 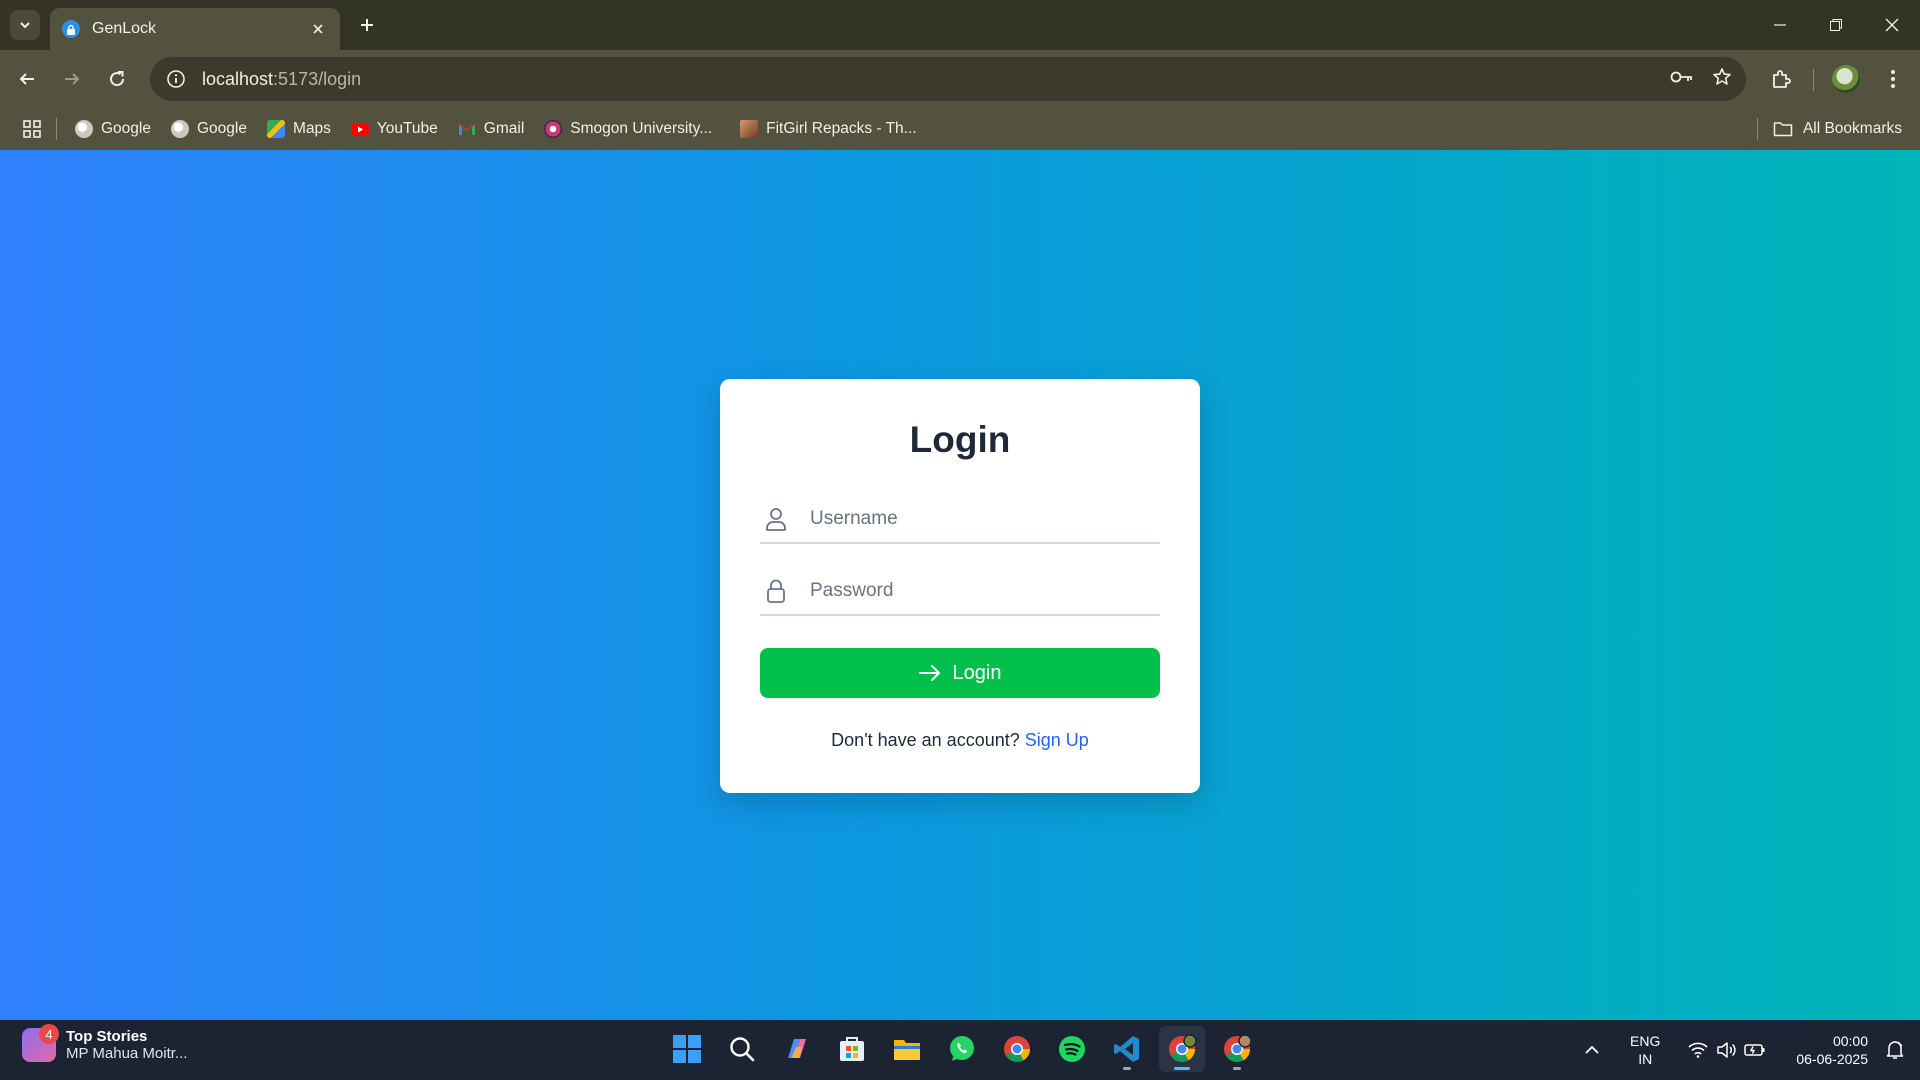 I want to click on username-input, so click(x=985, y=519).